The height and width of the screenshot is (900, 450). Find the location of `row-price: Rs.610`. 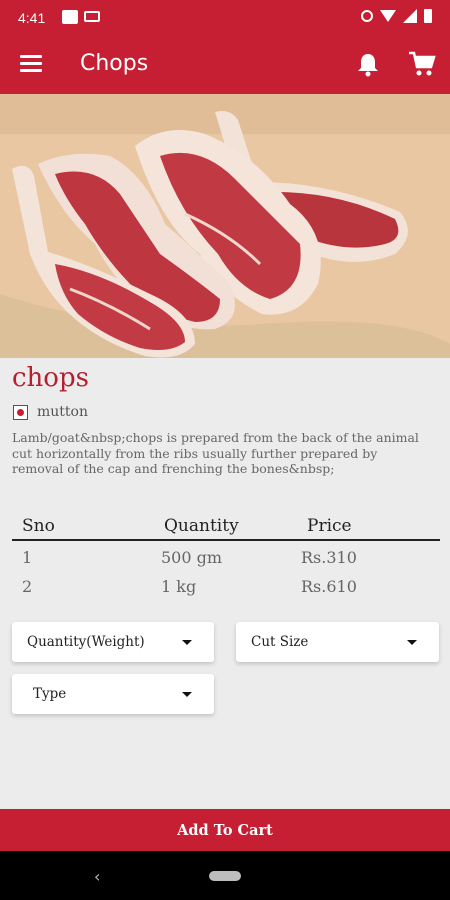

row-price: Rs.610 is located at coordinates (329, 586).